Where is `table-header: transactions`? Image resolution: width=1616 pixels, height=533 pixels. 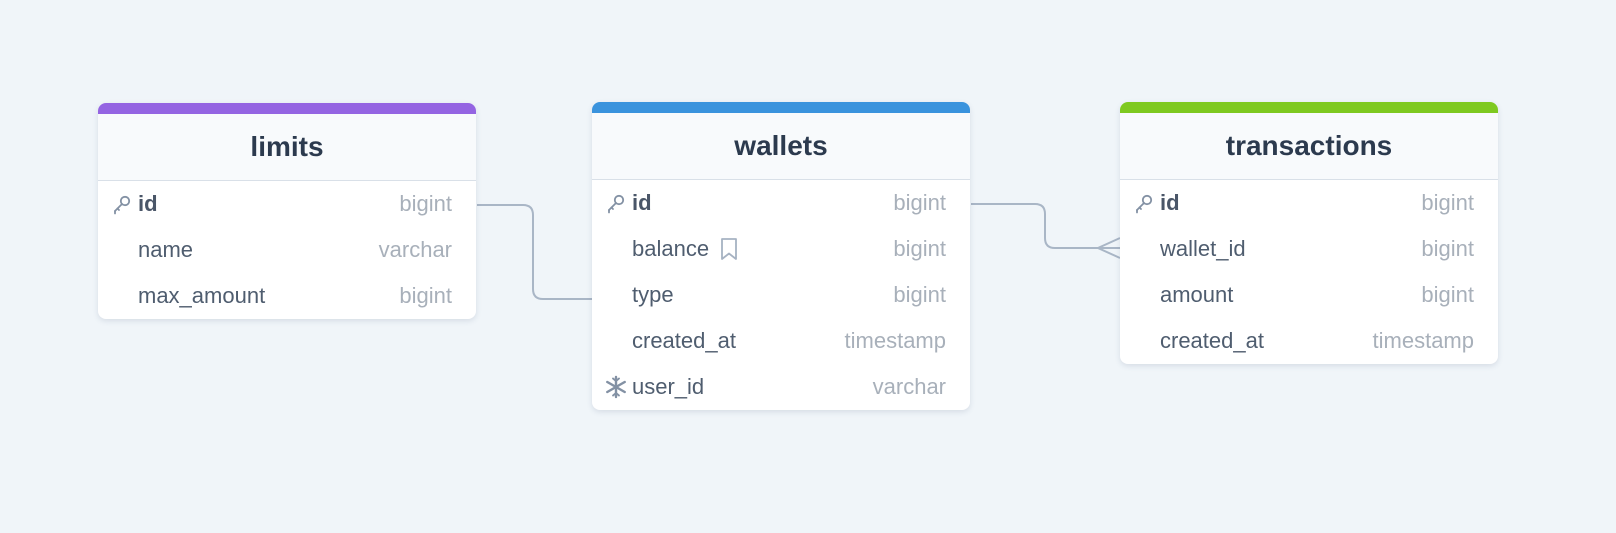 table-header: transactions is located at coordinates (1309, 146).